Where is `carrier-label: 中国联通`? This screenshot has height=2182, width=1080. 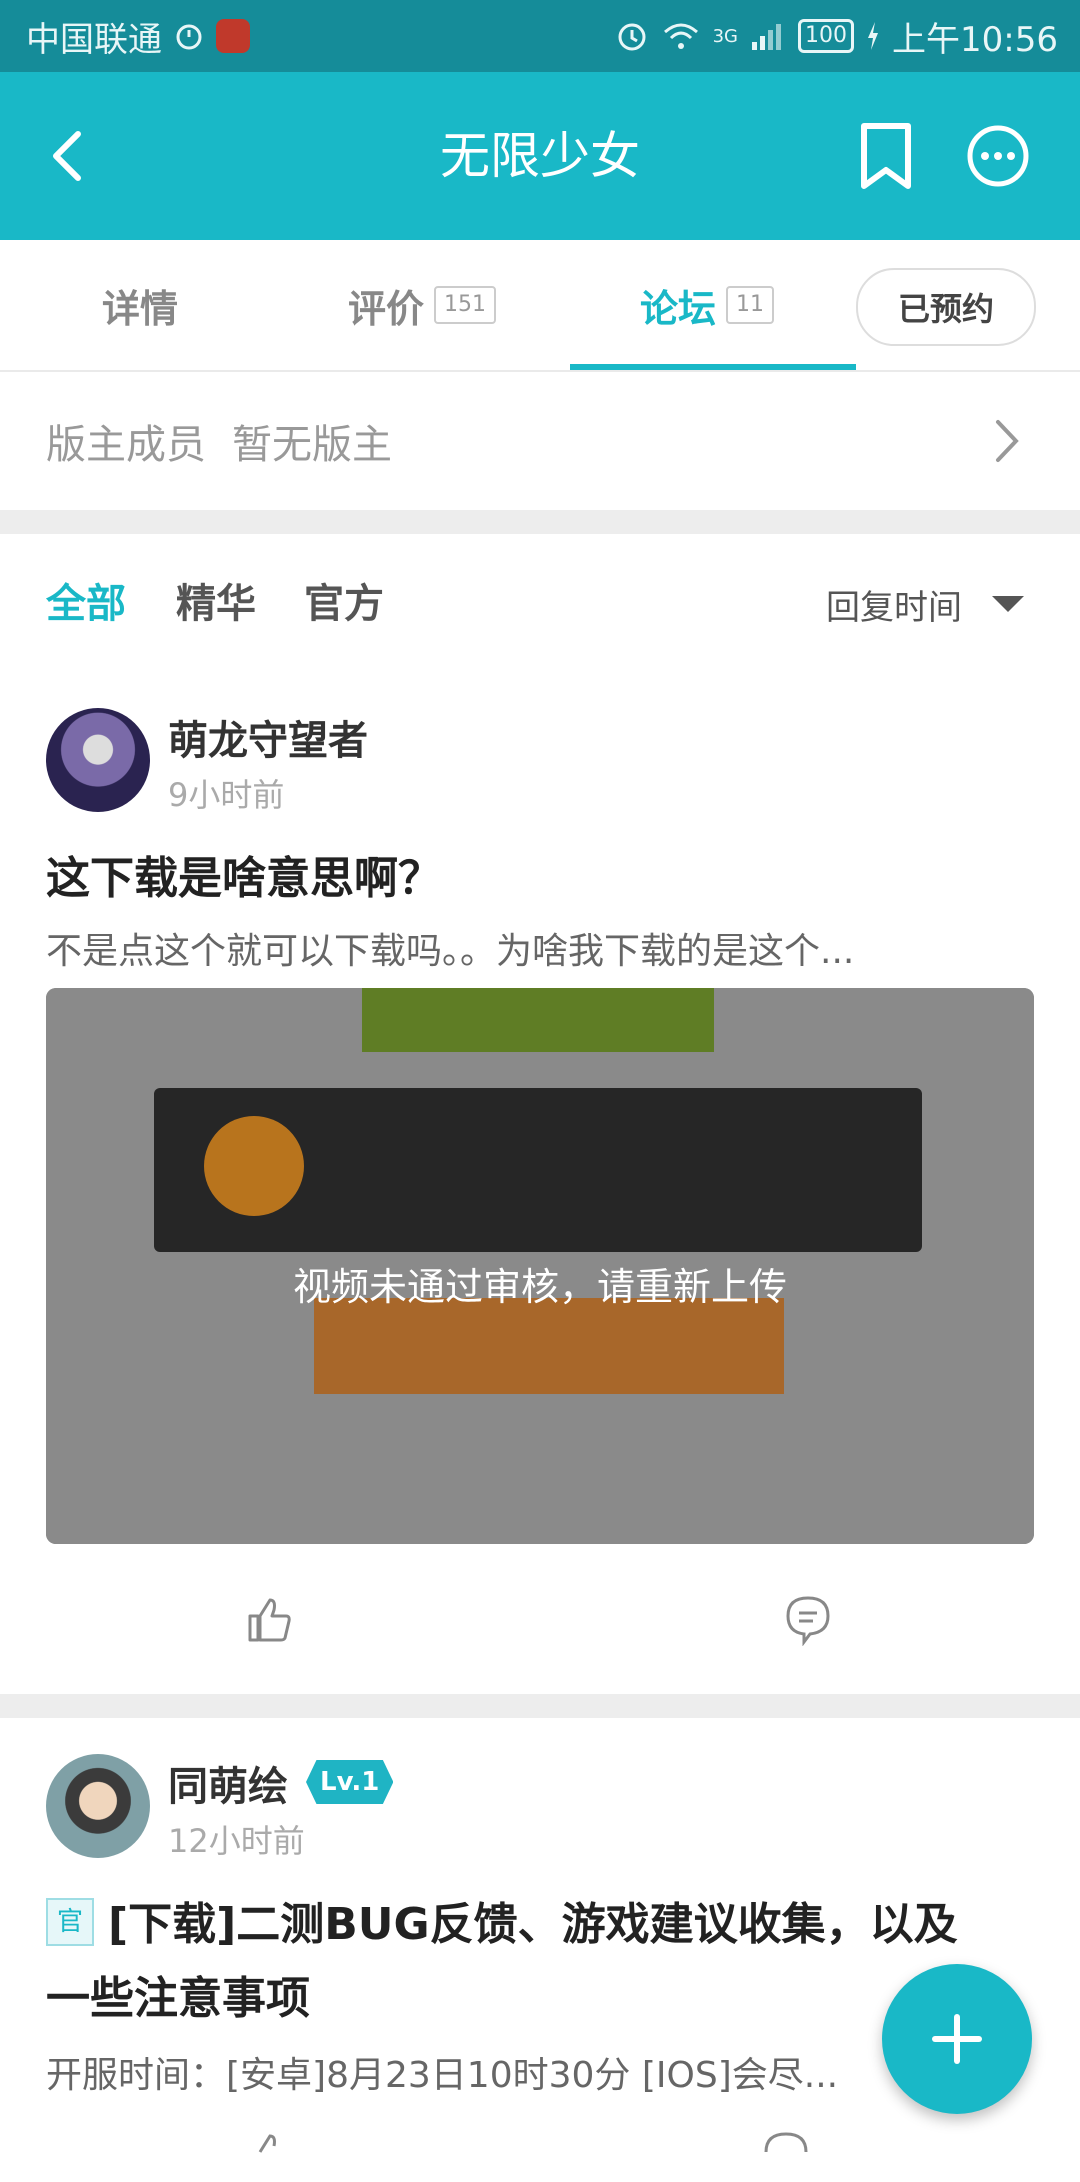
carrier-label: 中国联通 is located at coordinates (94, 39).